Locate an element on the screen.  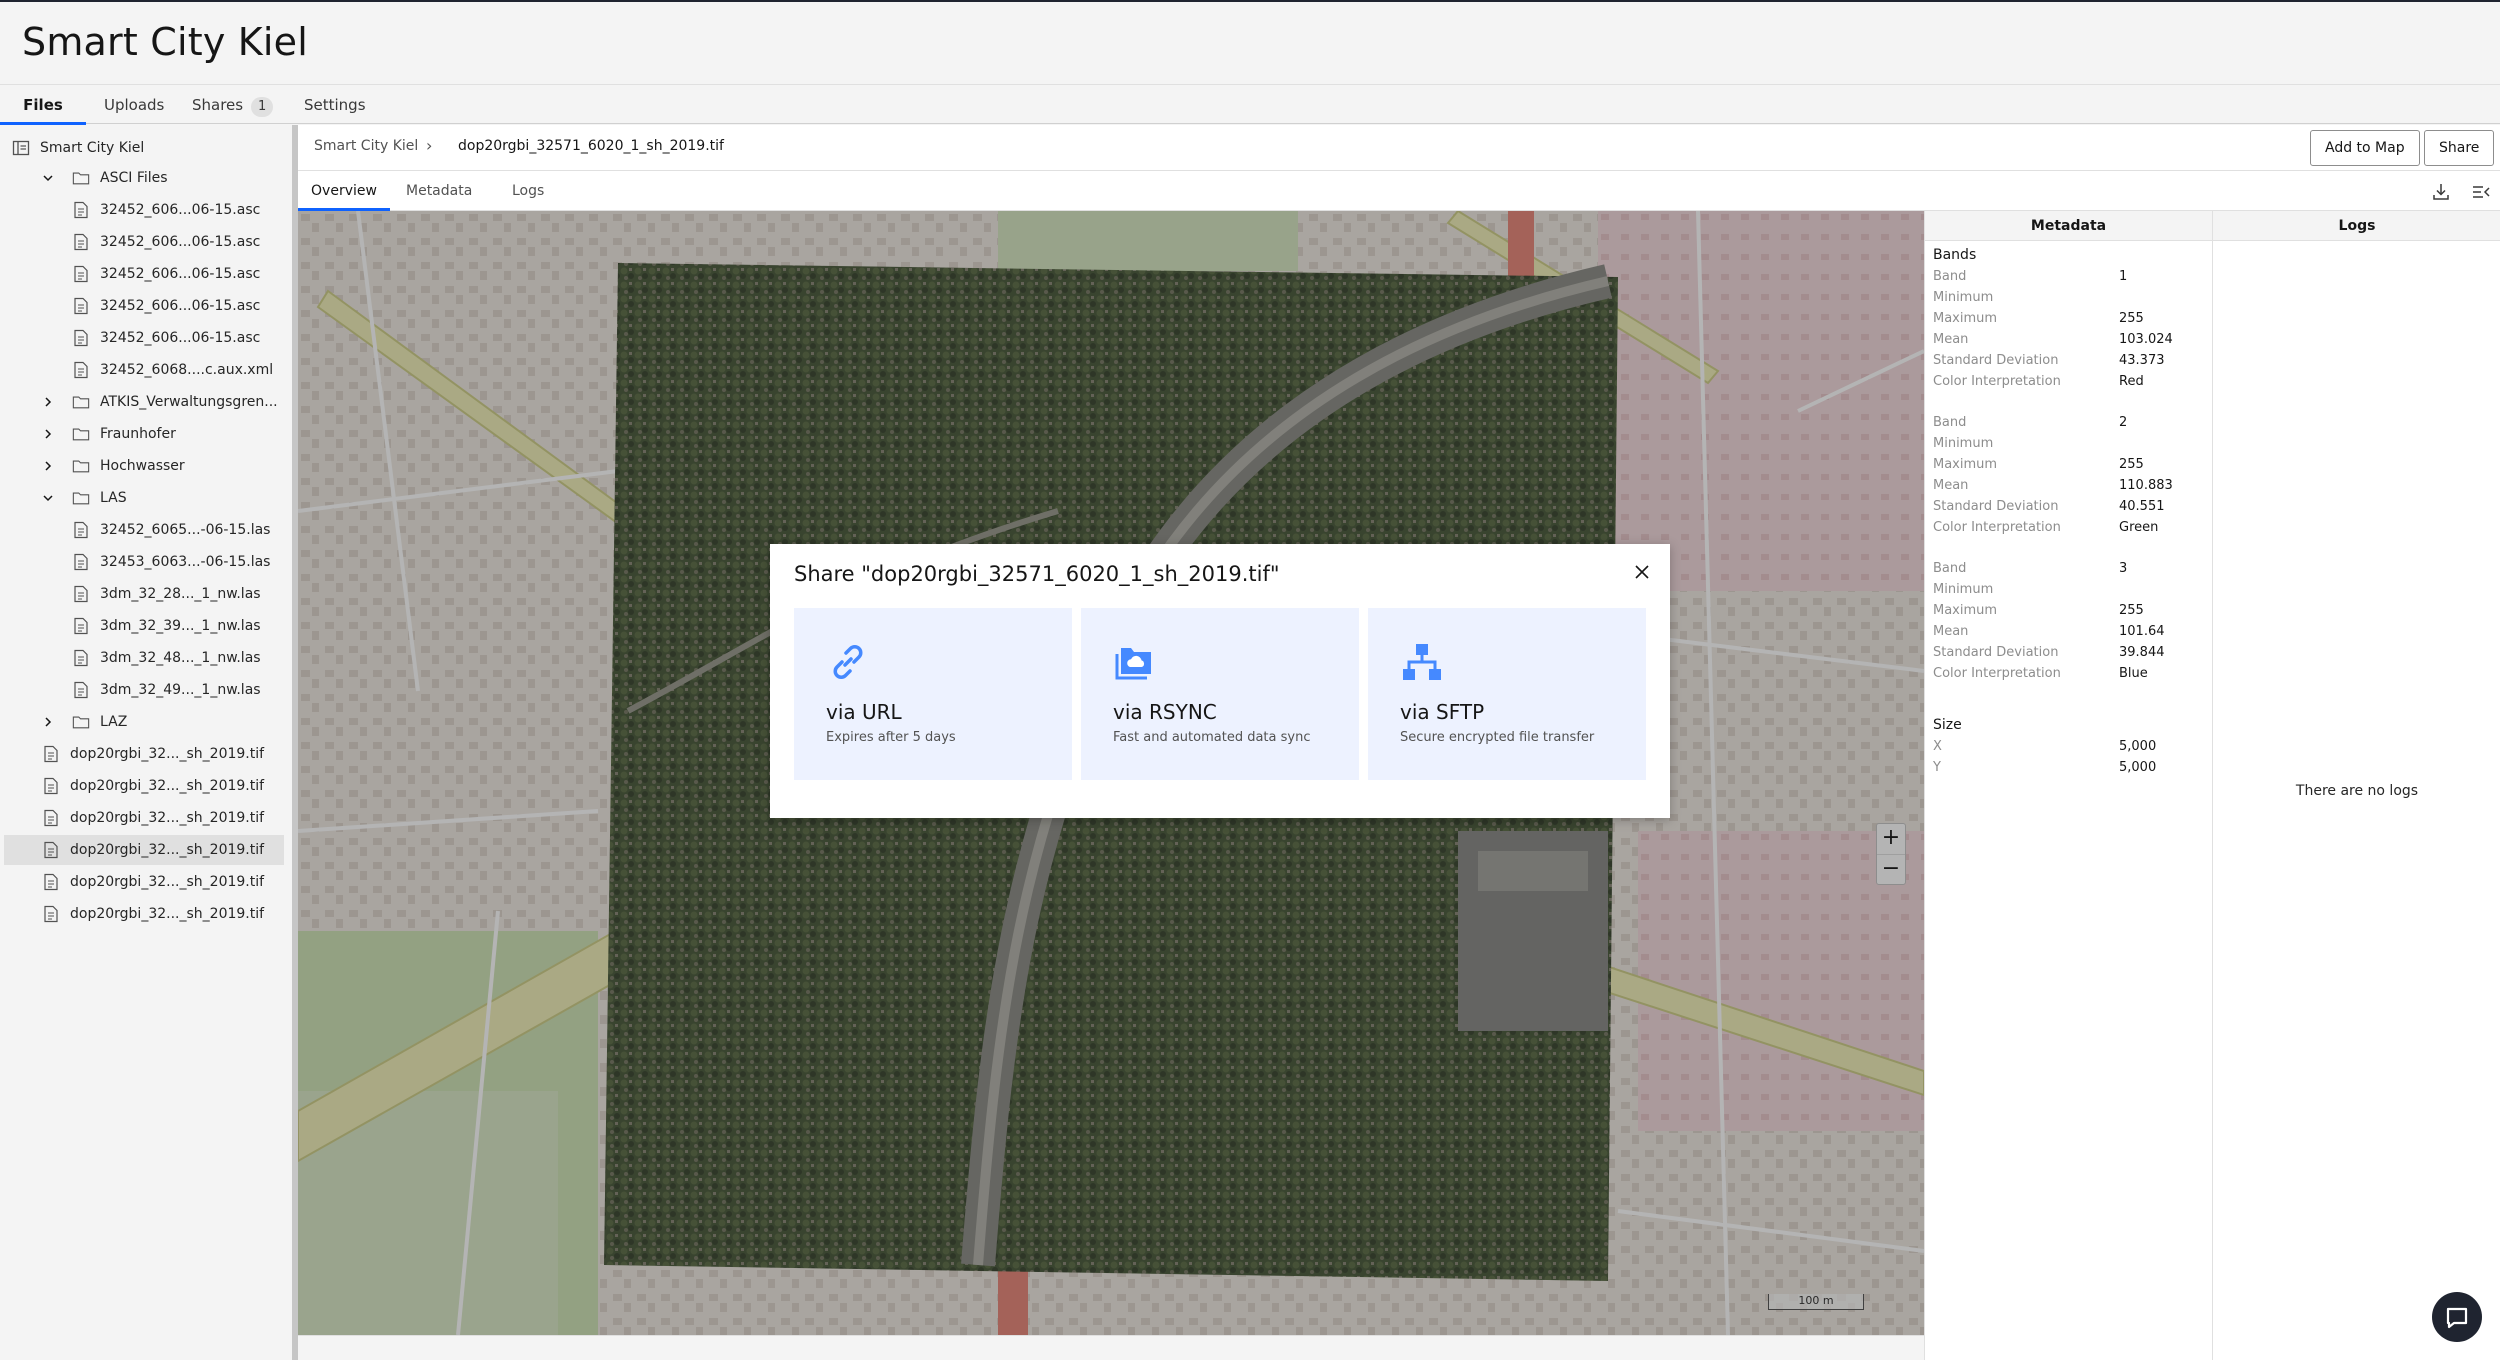
tab-uploads: Uploads is located at coordinates (134, 105).